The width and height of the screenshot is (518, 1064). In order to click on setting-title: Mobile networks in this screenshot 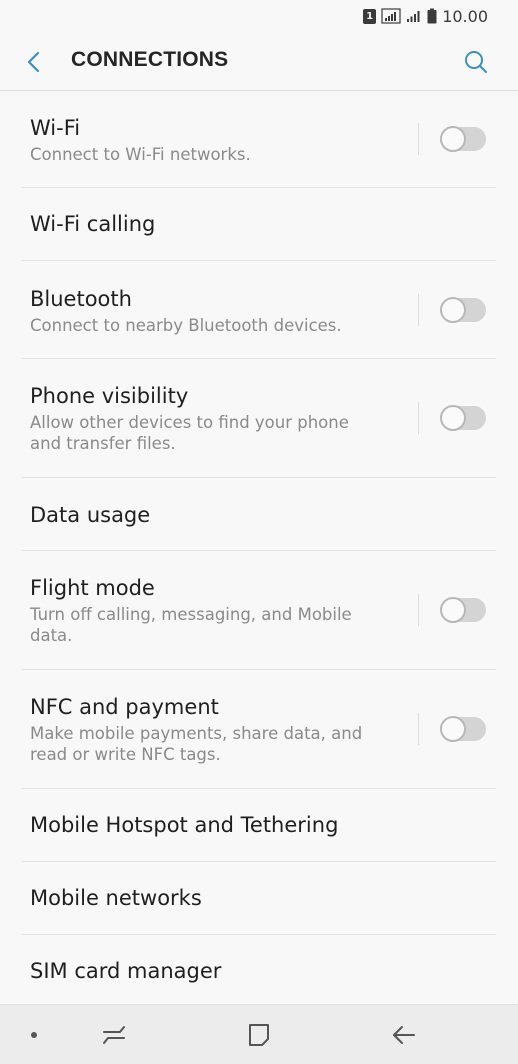, I will do `click(116, 898)`.